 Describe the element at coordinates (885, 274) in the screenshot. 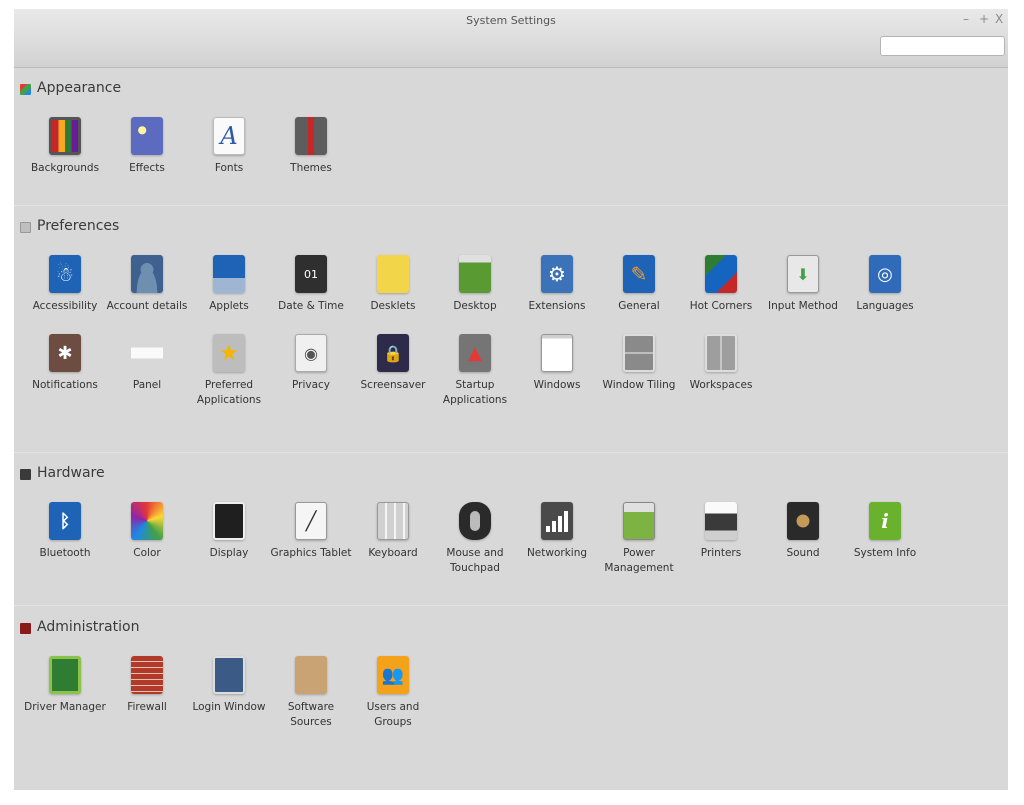

I see `languages-icon: ◎` at that location.